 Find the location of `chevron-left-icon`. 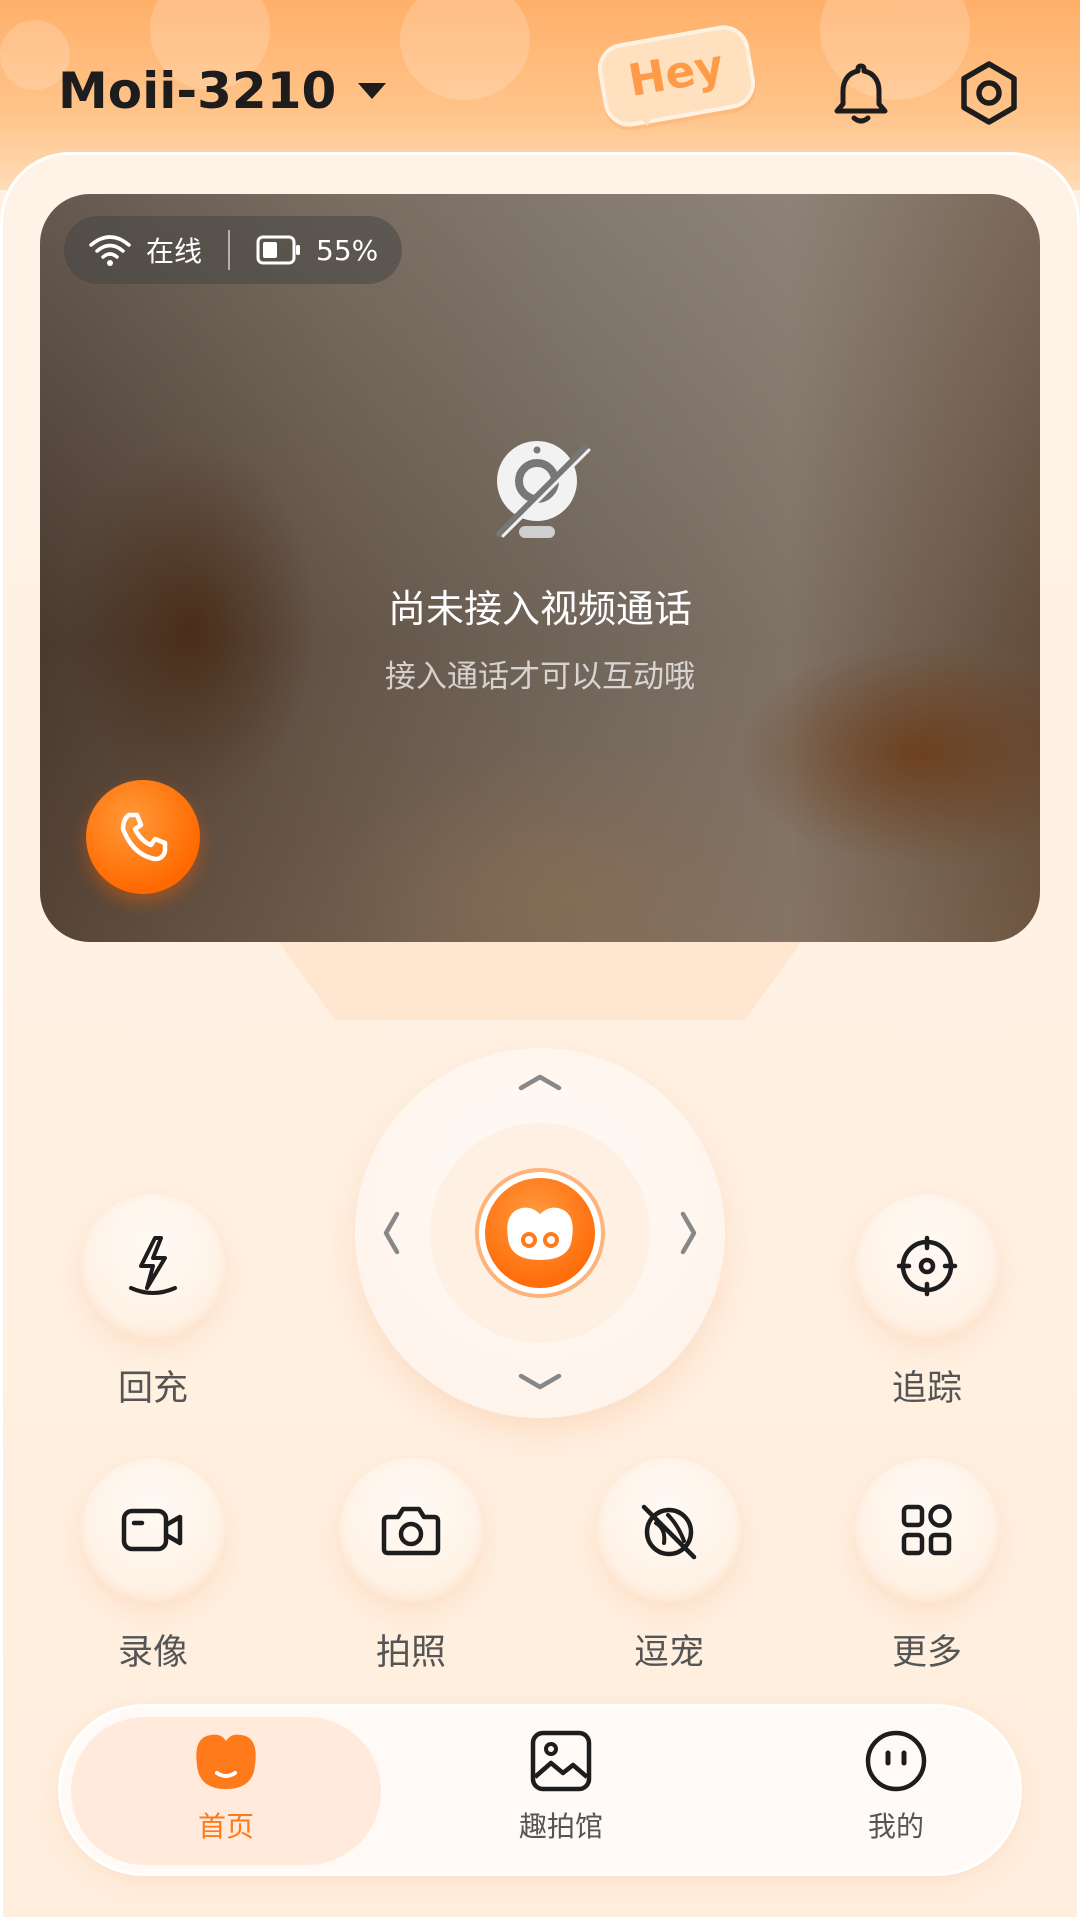

chevron-left-icon is located at coordinates (391, 1233).